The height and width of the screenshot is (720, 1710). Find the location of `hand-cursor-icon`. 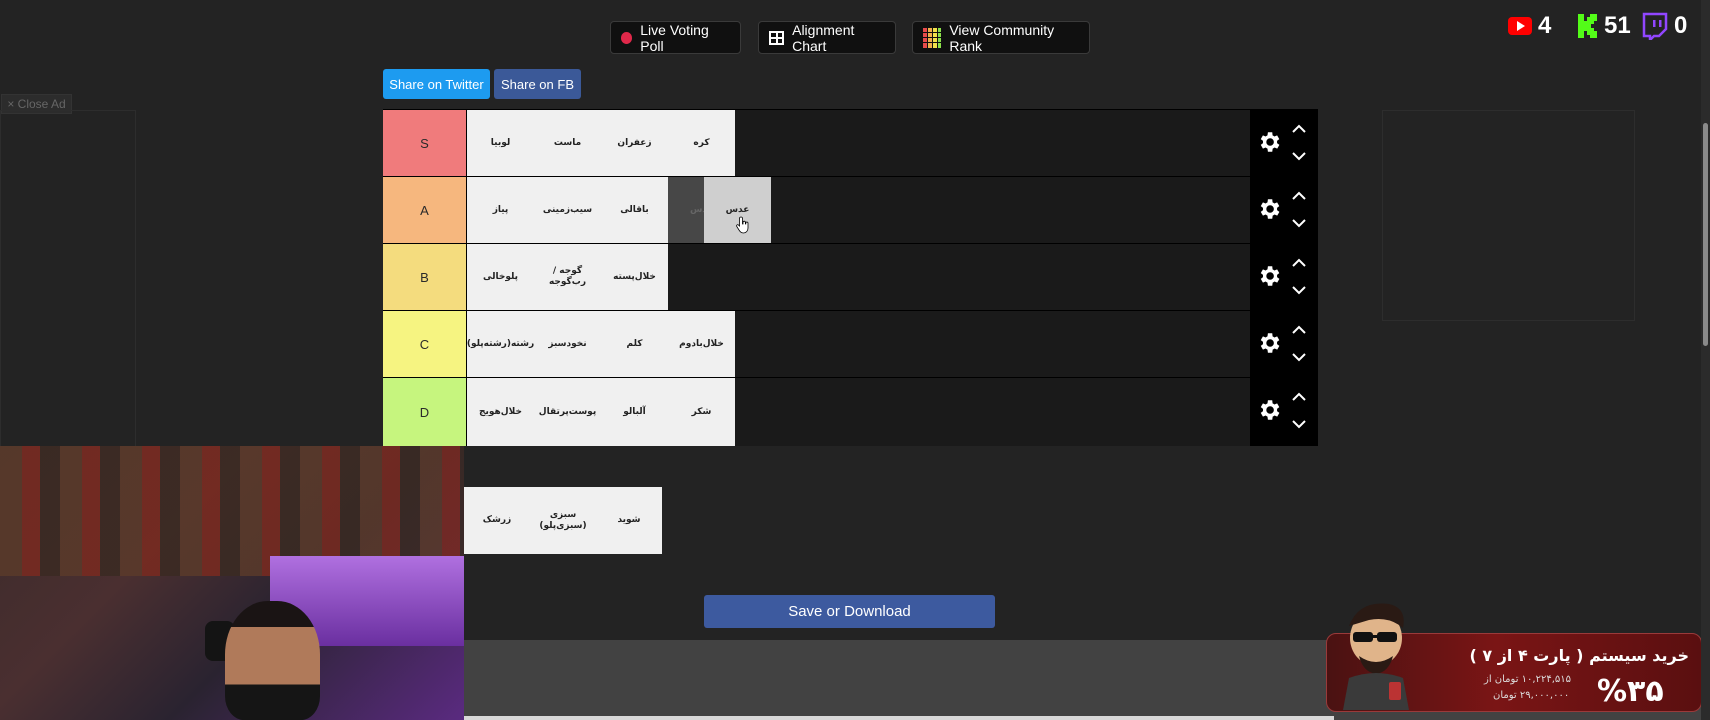

hand-cursor-icon is located at coordinates (742, 225).